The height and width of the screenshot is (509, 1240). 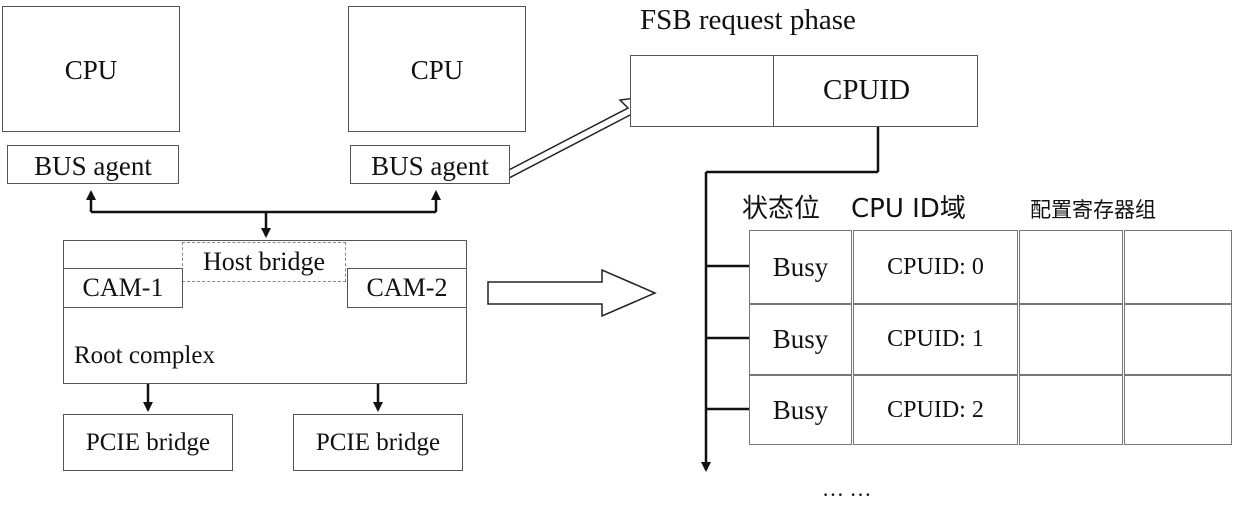 I want to click on host-bridge-box: Host bridge, so click(x=264, y=262).